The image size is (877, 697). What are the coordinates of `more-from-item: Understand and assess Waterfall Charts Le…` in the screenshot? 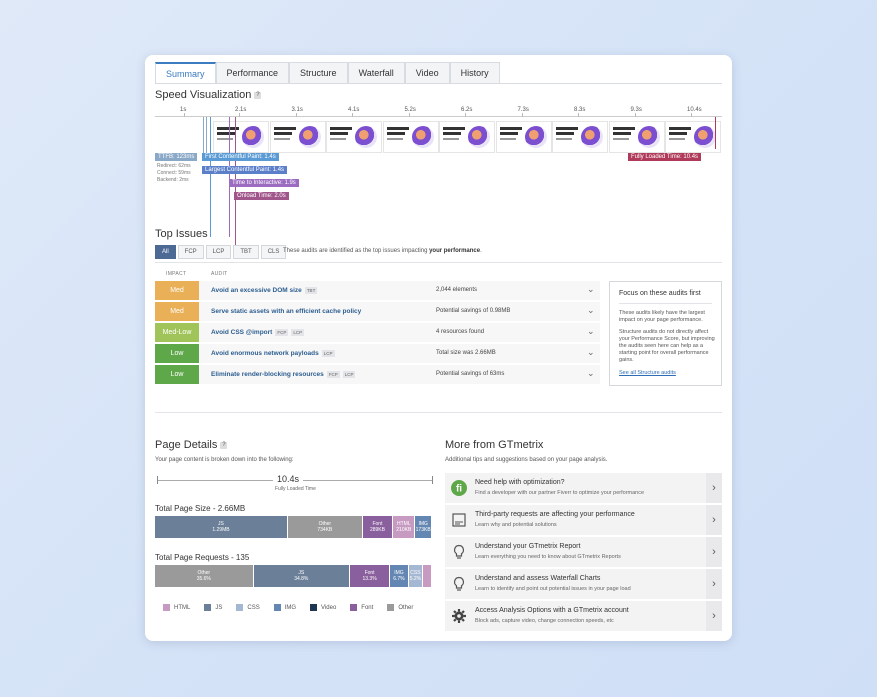 It's located at (583, 584).